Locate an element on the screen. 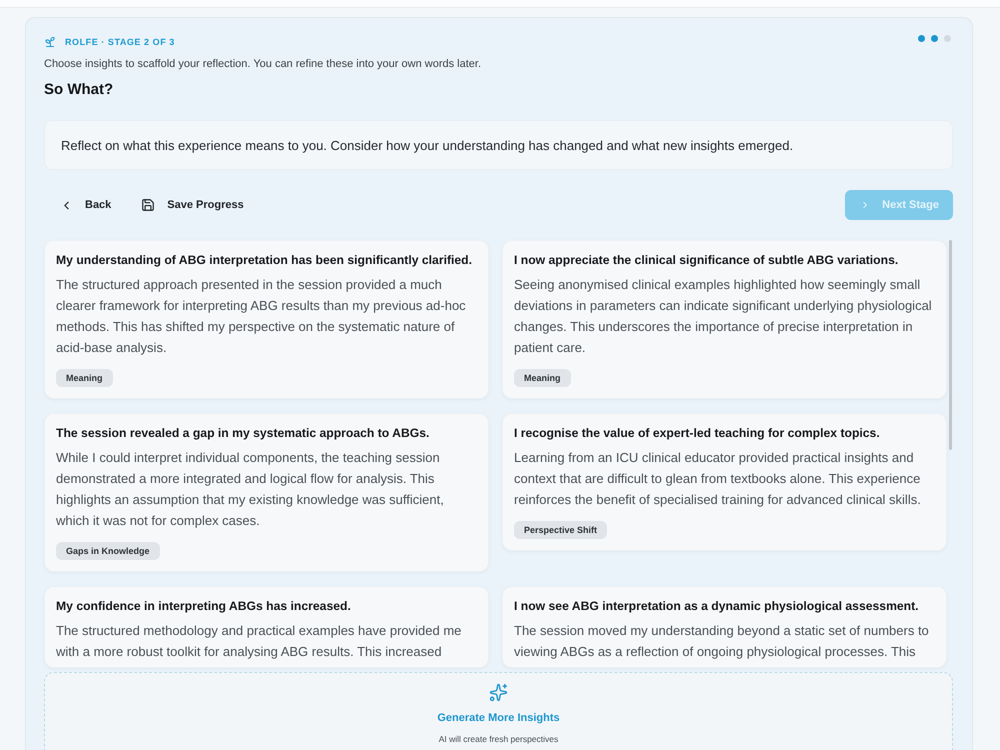  reflection-prompt: Reflect on what this experience means to you. Consider how your understanding has changed and what new insights emerged. is located at coordinates (498, 145).